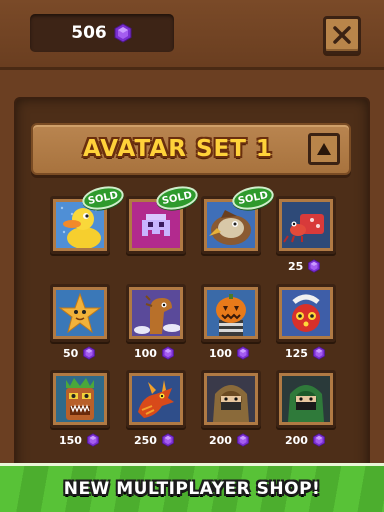  I want to click on collapse-button, so click(324, 149).